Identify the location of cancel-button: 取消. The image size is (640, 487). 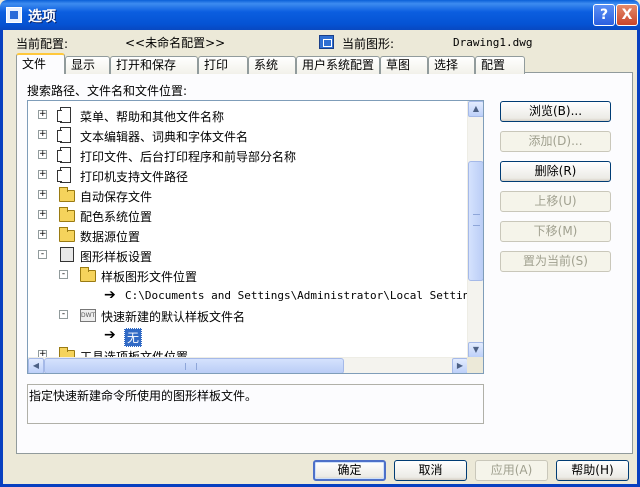
(430, 470).